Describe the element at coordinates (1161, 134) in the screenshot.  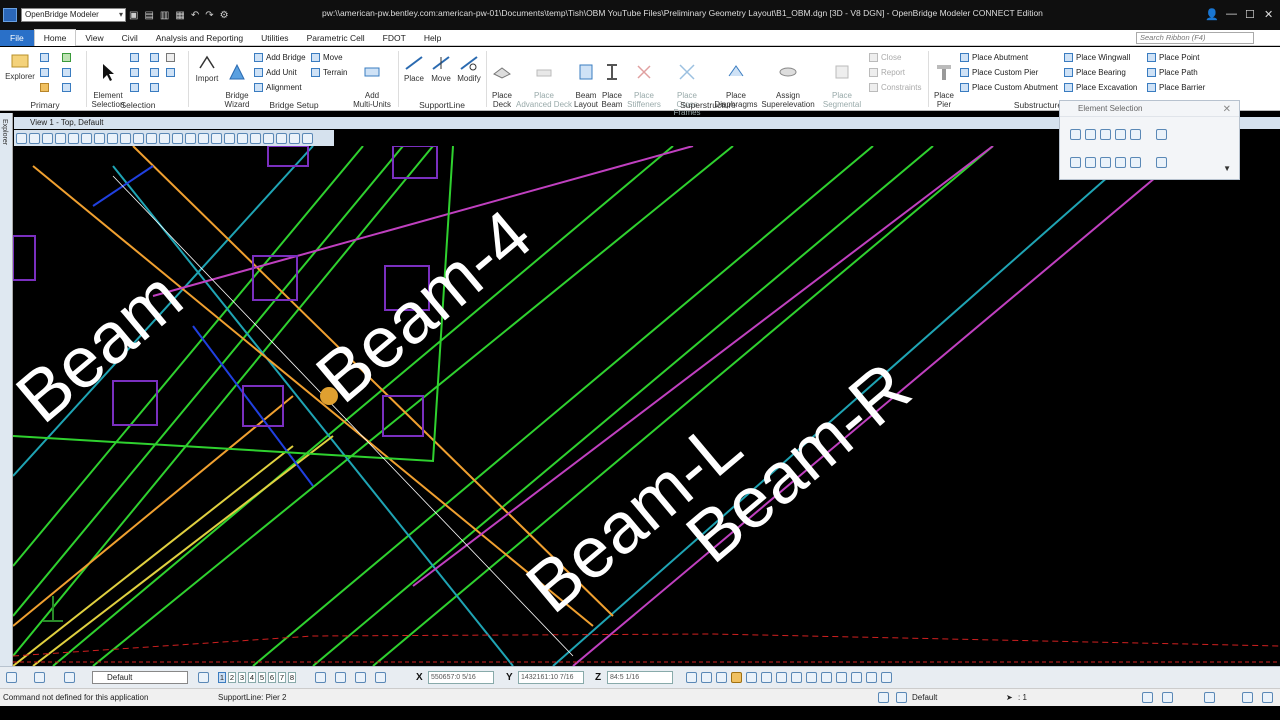
I see `clear-selection-icon` at that location.